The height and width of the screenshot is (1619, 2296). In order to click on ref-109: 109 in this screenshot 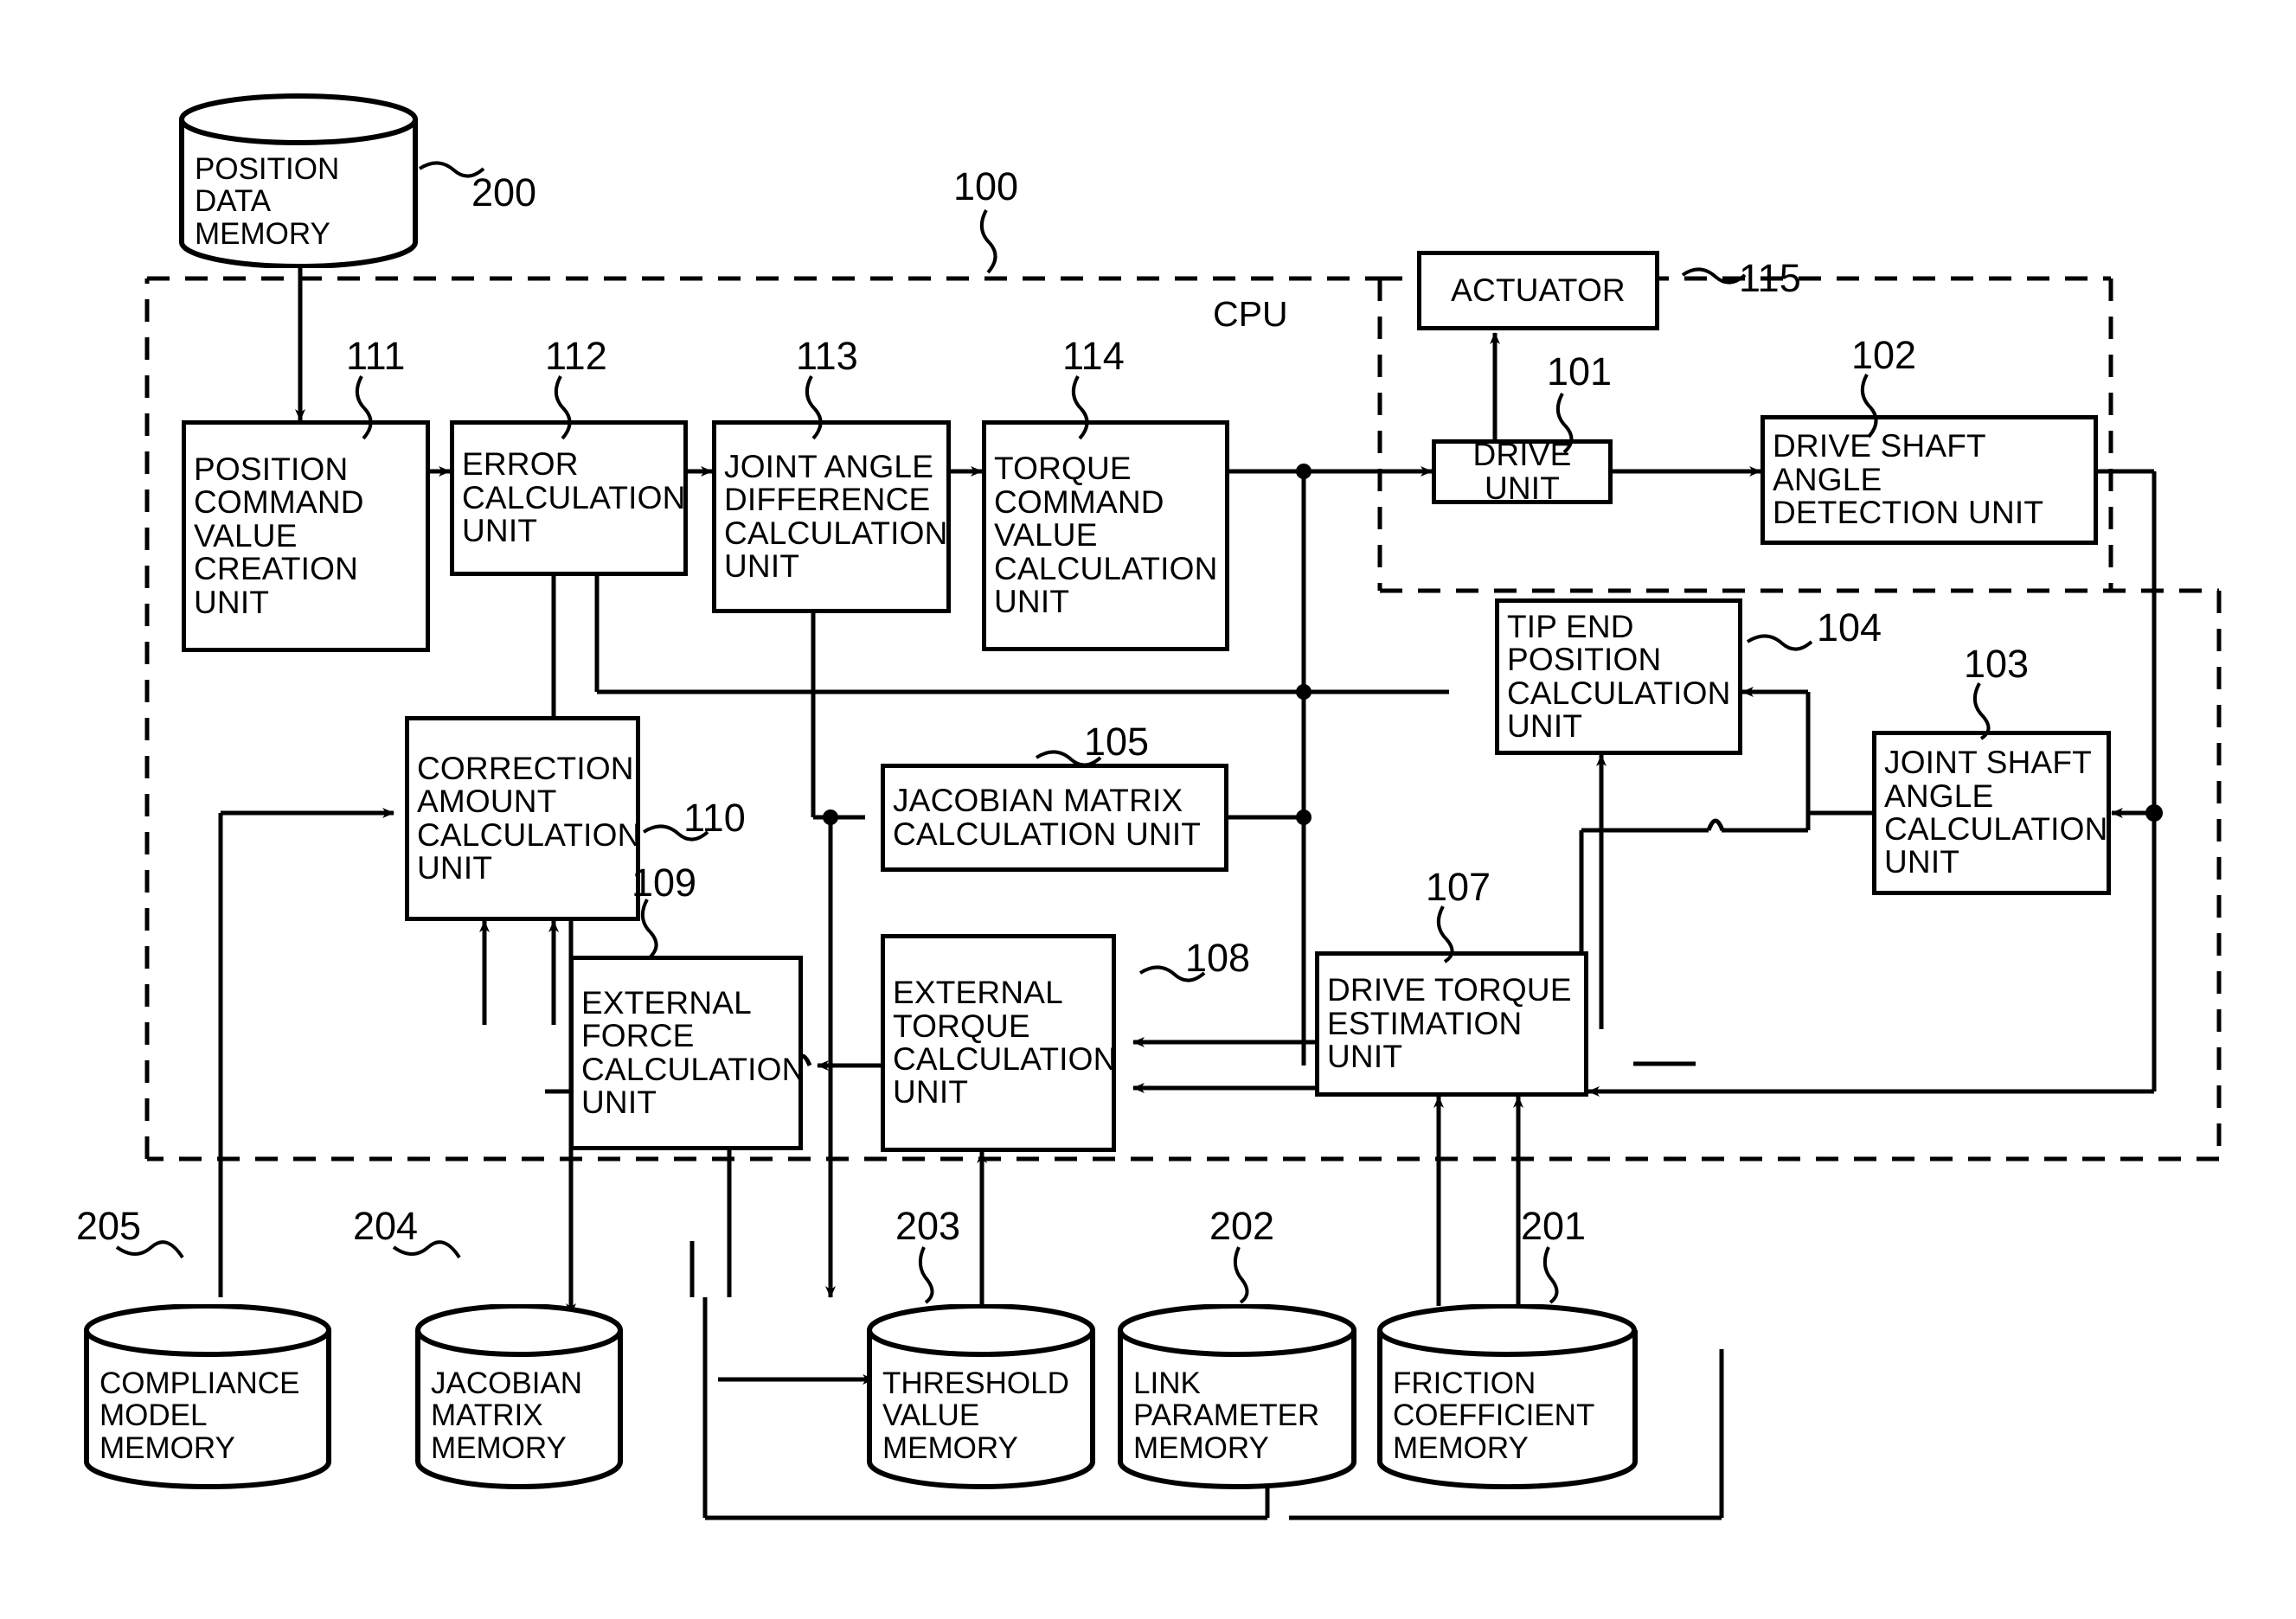, I will do `click(664, 883)`.